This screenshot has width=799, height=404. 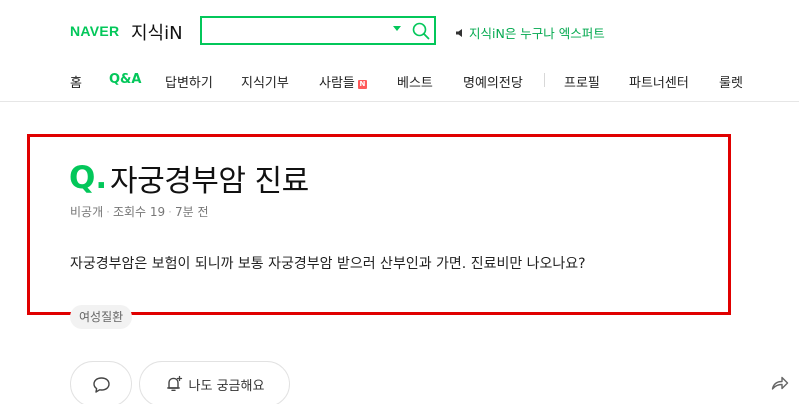 I want to click on speaker-icon, so click(x=459, y=32).